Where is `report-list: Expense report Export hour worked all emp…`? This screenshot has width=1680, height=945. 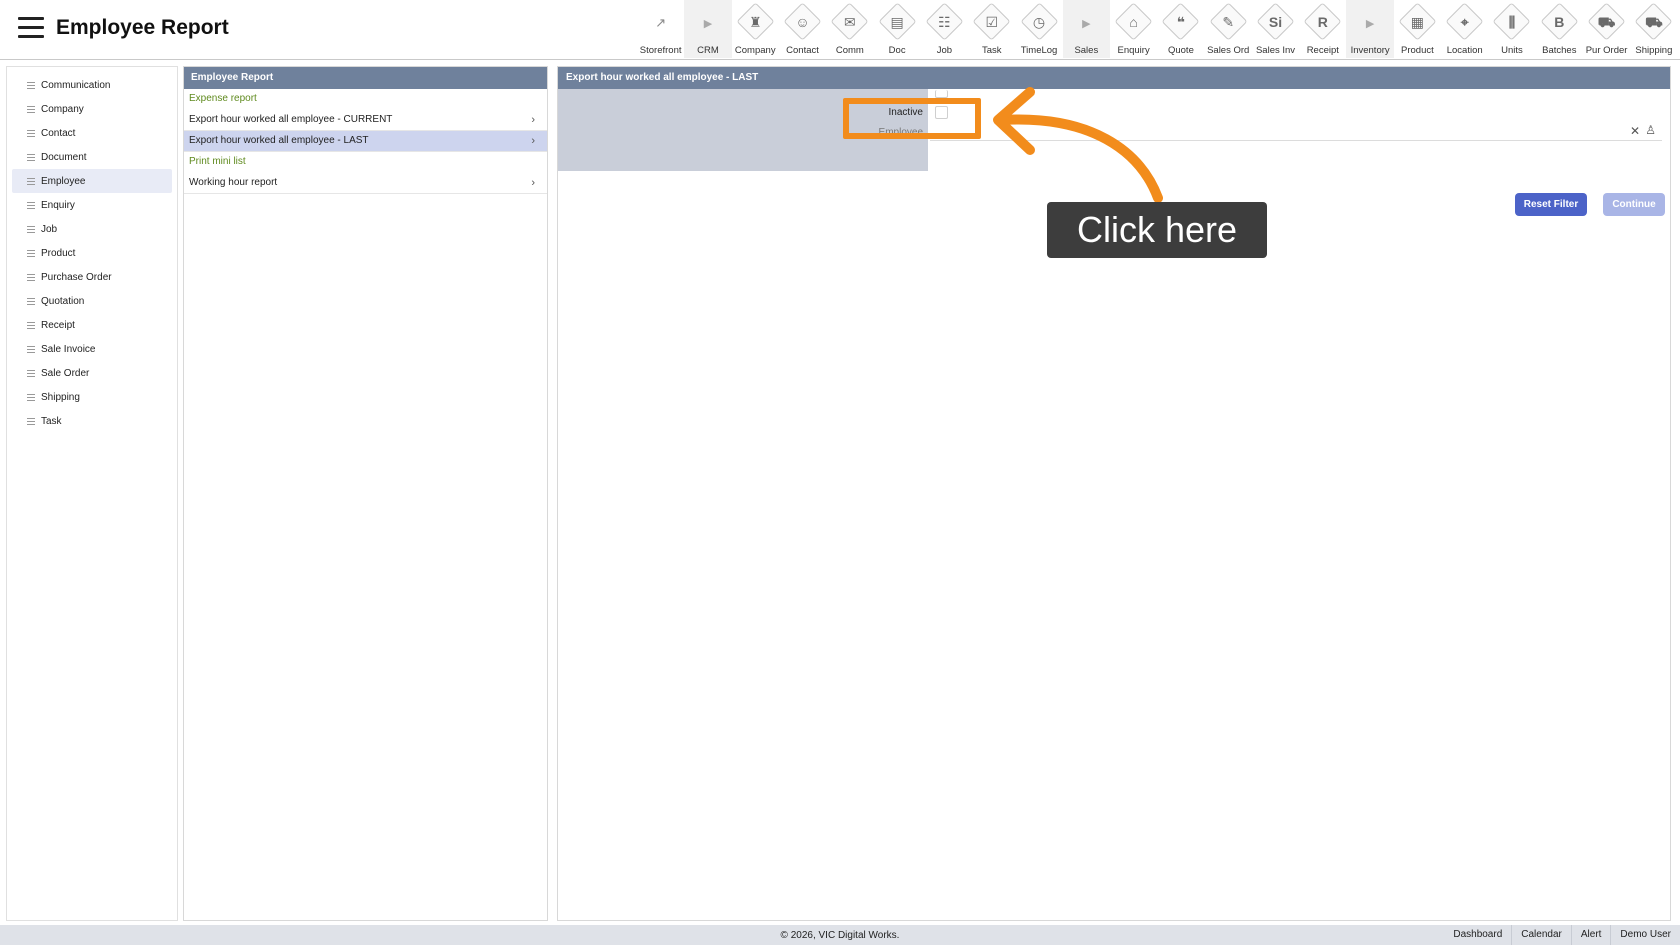 report-list: Expense report Export hour worked all emp… is located at coordinates (365, 141).